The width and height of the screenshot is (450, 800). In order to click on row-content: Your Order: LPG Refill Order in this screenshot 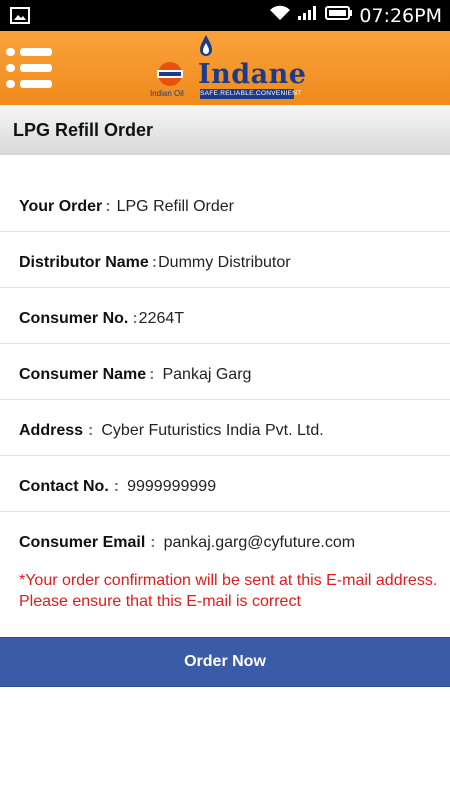, I will do `click(126, 207)`.